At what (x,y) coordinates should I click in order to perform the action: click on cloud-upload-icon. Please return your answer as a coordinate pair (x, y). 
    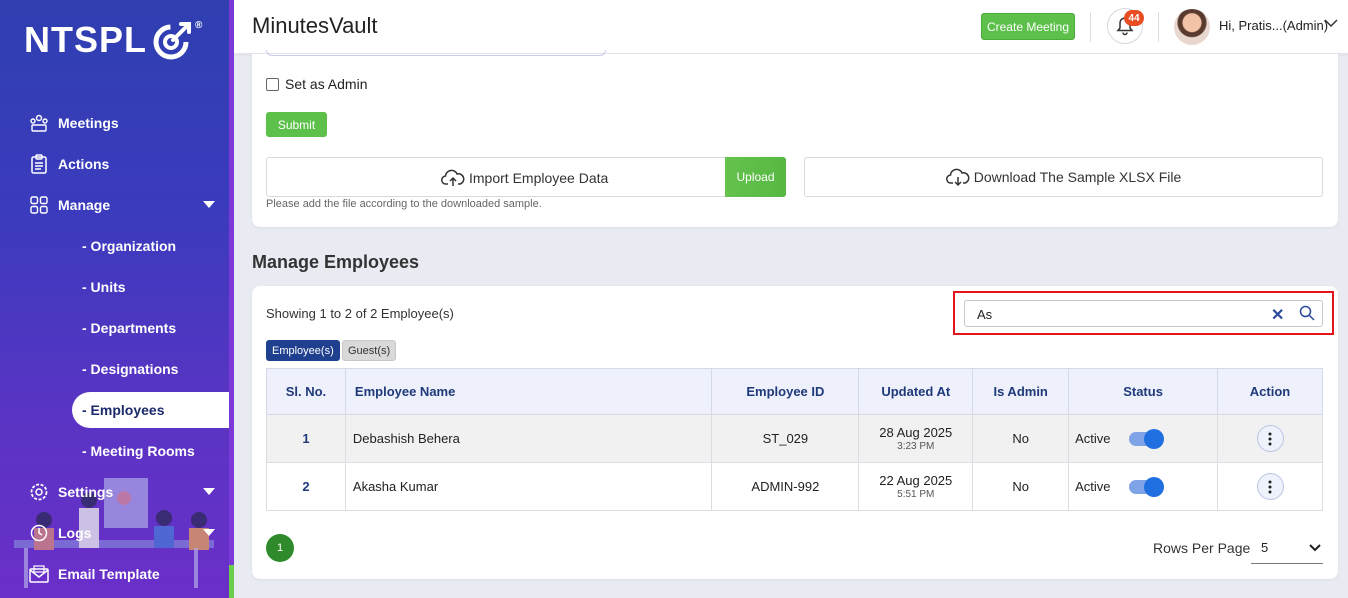
    Looking at the image, I should click on (453, 177).